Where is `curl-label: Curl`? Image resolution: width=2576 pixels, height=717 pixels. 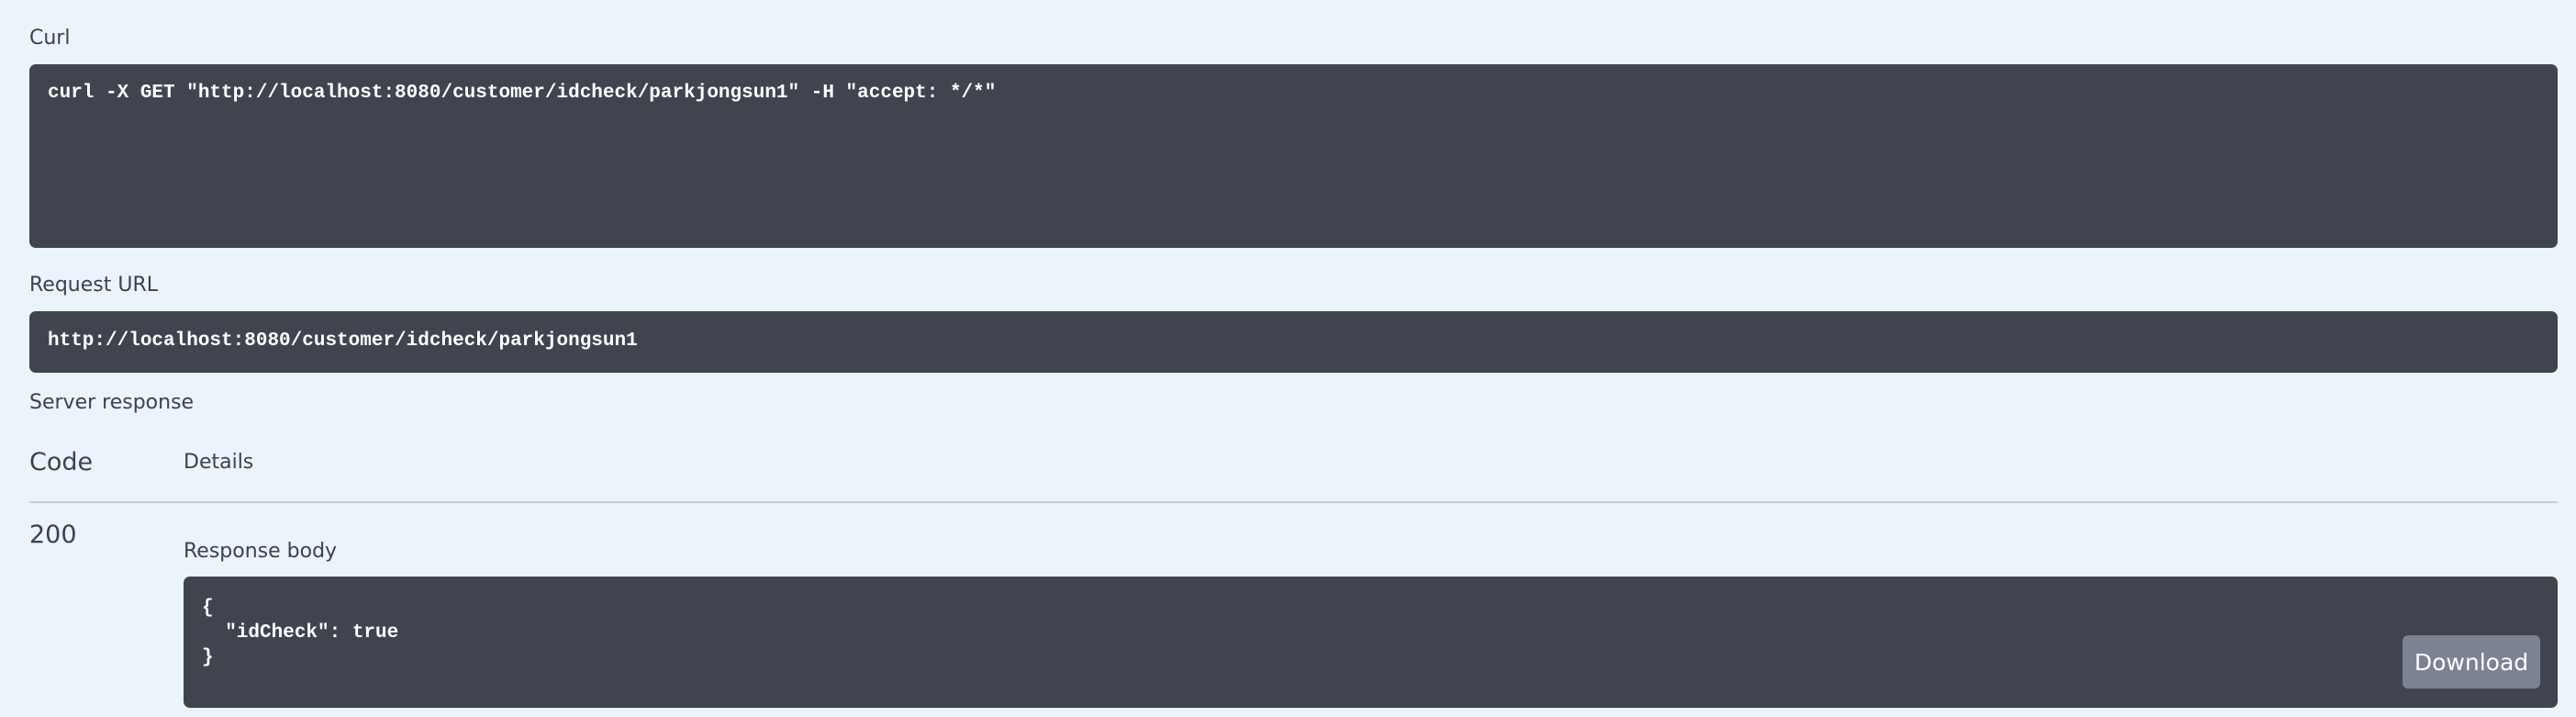
curl-label: Curl is located at coordinates (50, 38).